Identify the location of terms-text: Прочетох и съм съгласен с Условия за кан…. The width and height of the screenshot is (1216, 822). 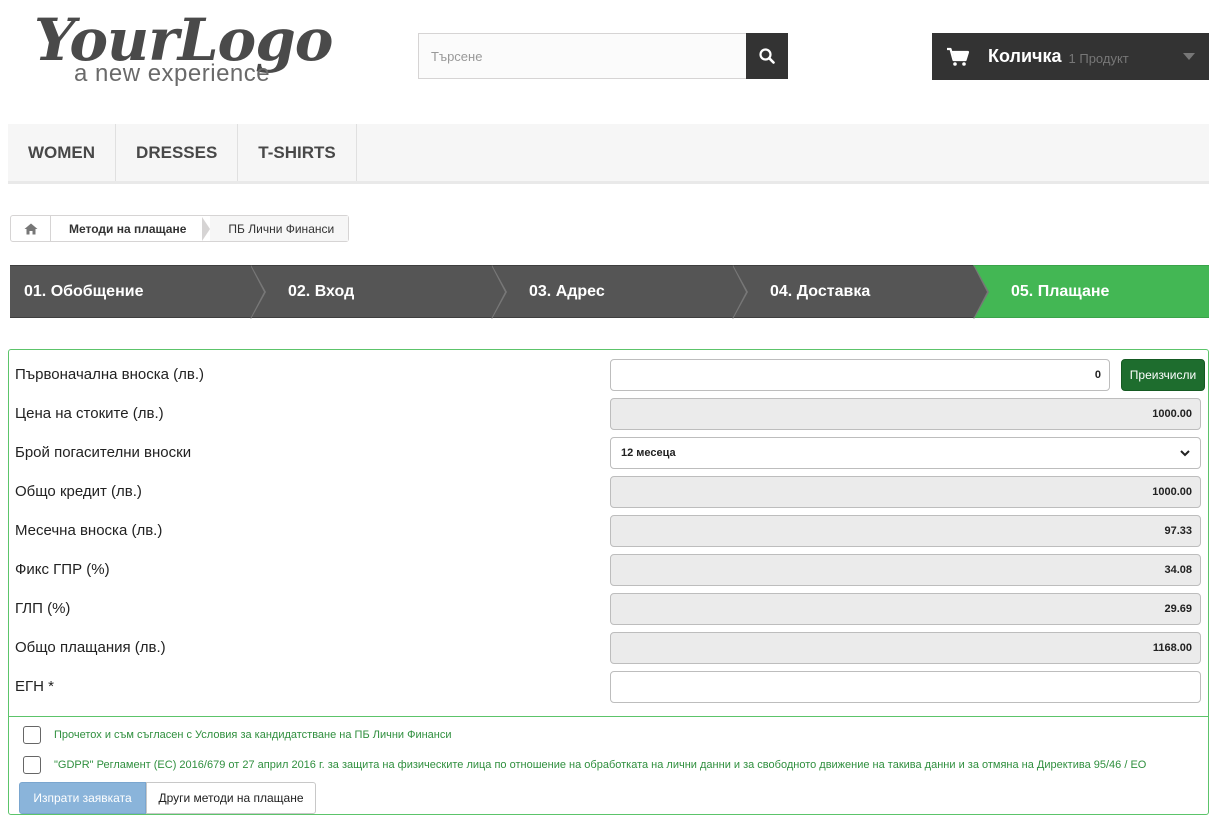
(253, 735).